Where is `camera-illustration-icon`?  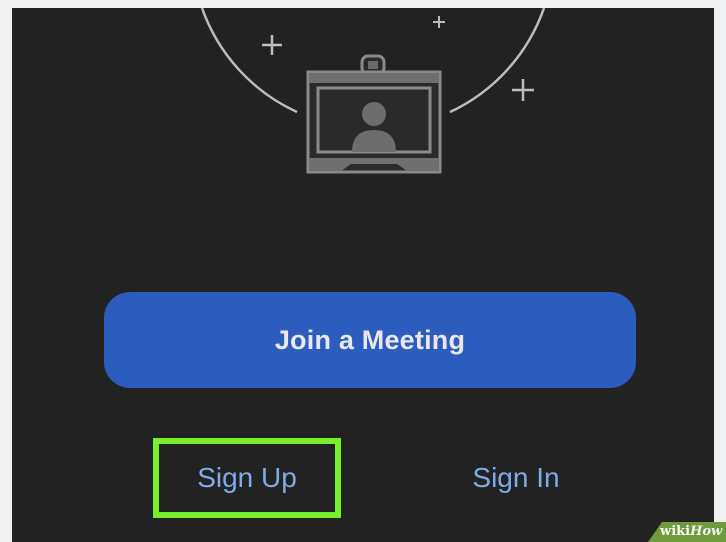 camera-illustration-icon is located at coordinates (373, 91).